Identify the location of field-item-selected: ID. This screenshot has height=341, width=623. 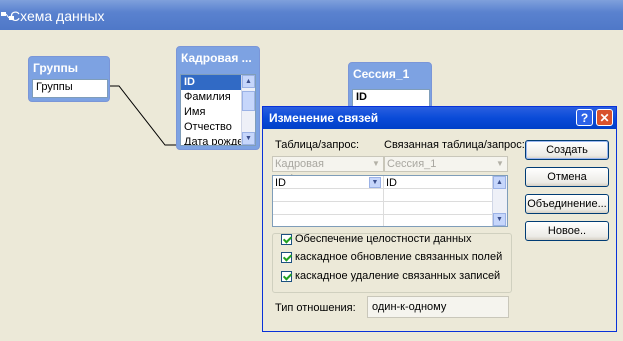
(211, 82).